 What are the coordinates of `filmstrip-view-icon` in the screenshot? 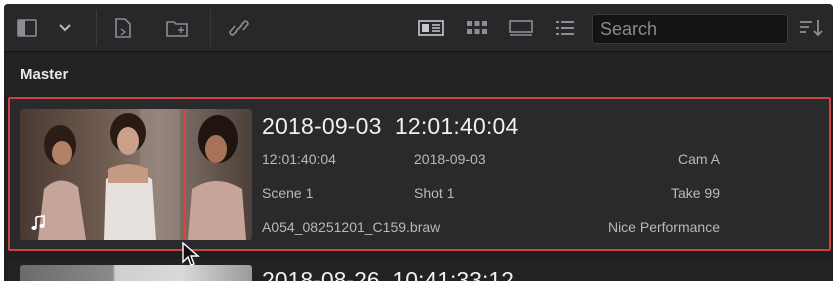 It's located at (521, 28).